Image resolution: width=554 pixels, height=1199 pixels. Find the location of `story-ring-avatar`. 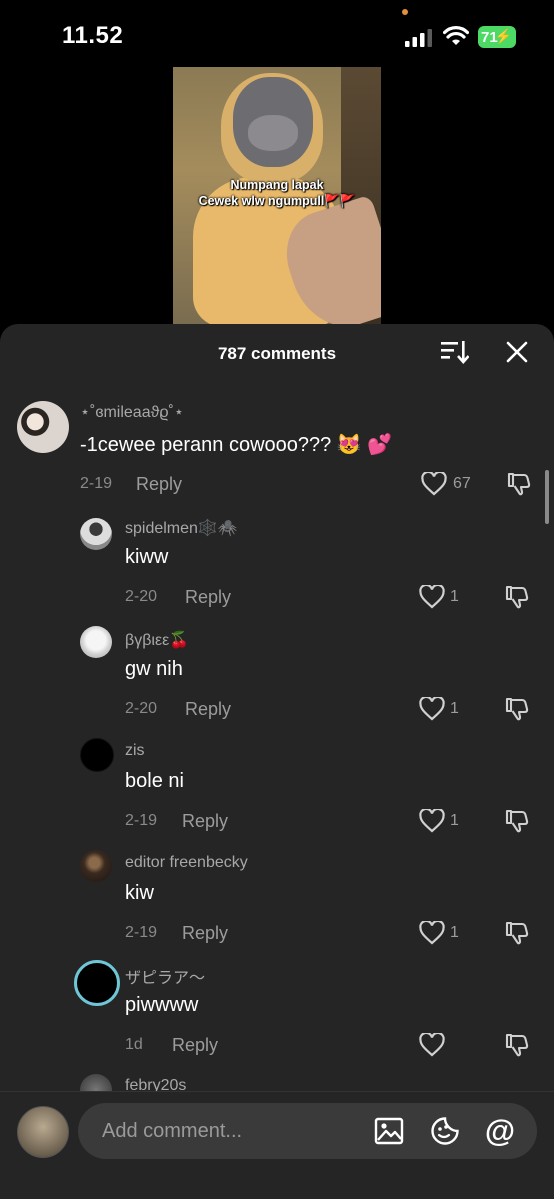

story-ring-avatar is located at coordinates (97, 983).